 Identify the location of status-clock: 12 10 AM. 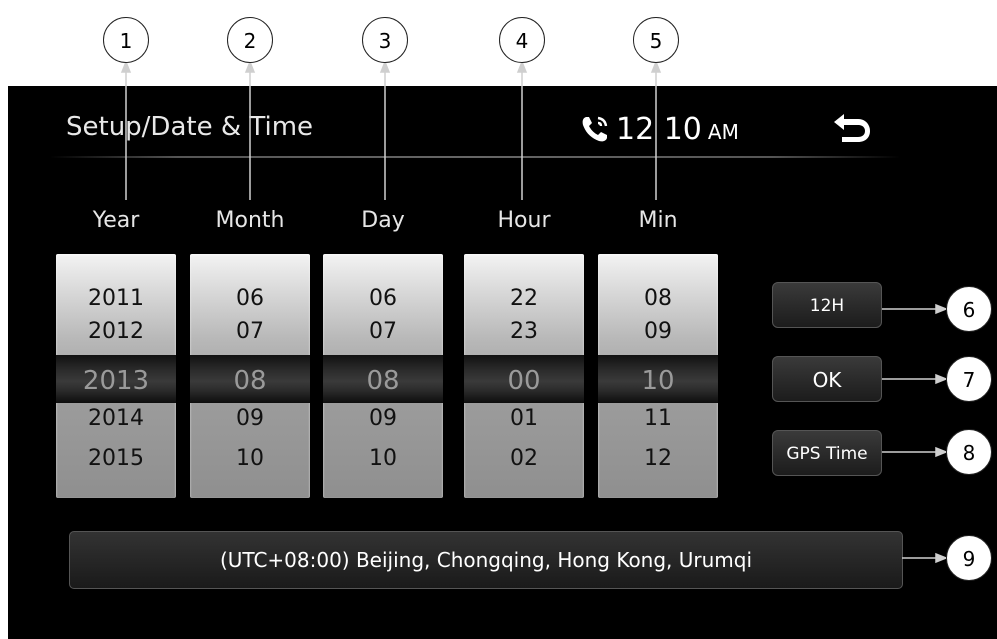
(677, 129).